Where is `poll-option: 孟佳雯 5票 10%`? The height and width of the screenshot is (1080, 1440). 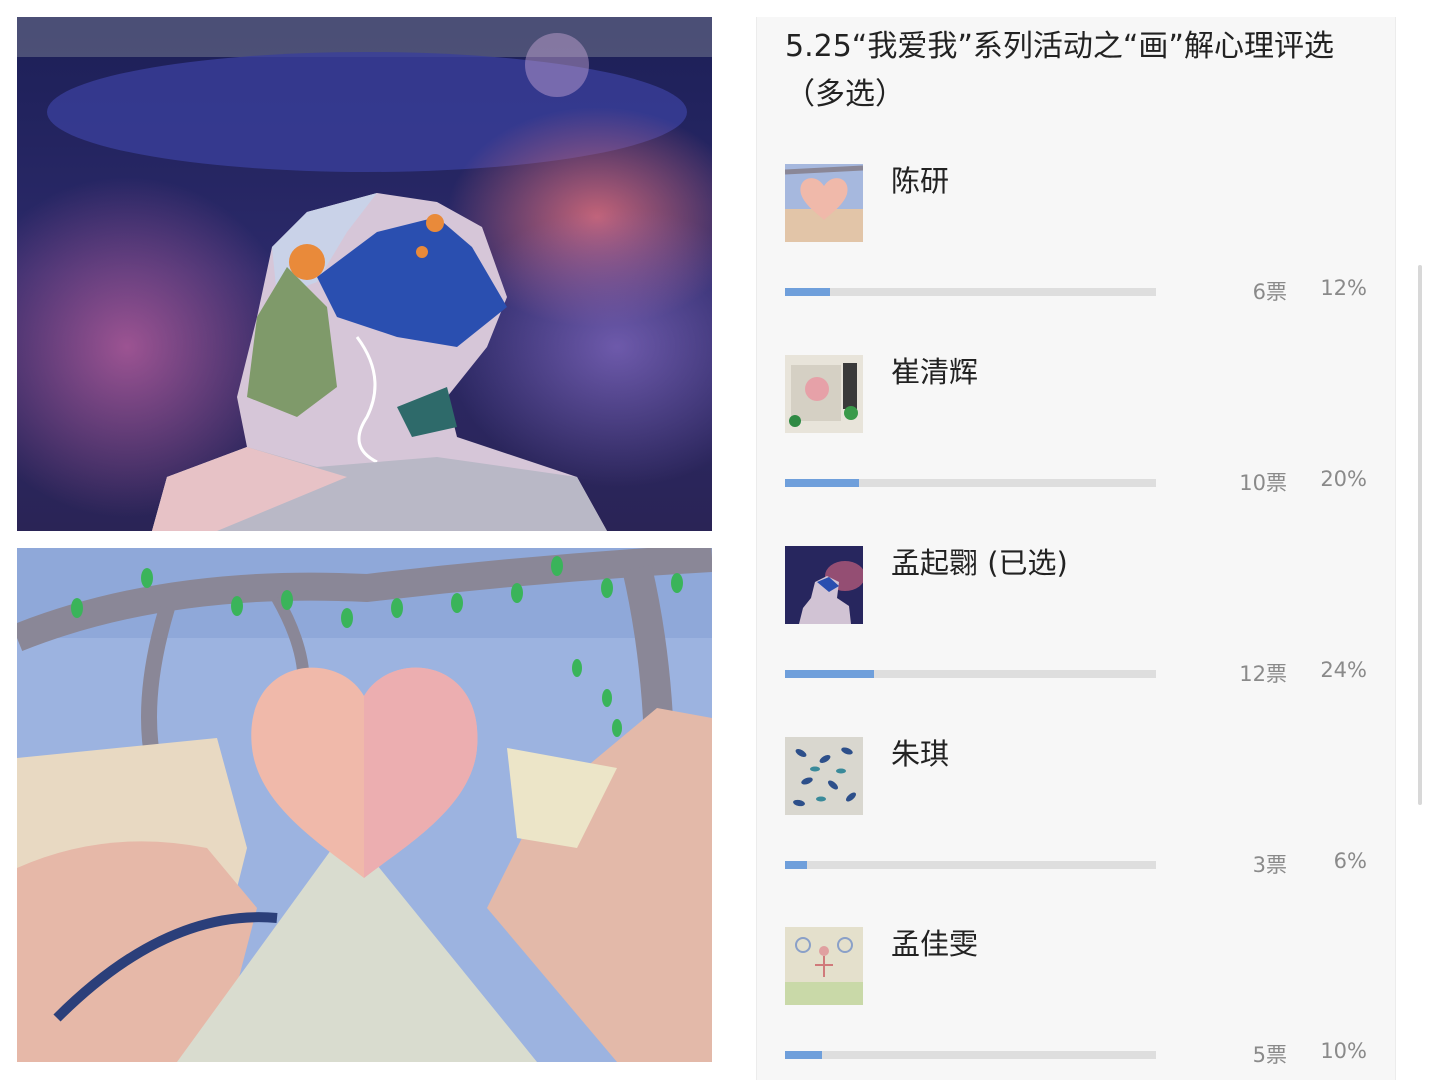 poll-option: 孟佳雯 5票 10% is located at coordinates (1076, 1003).